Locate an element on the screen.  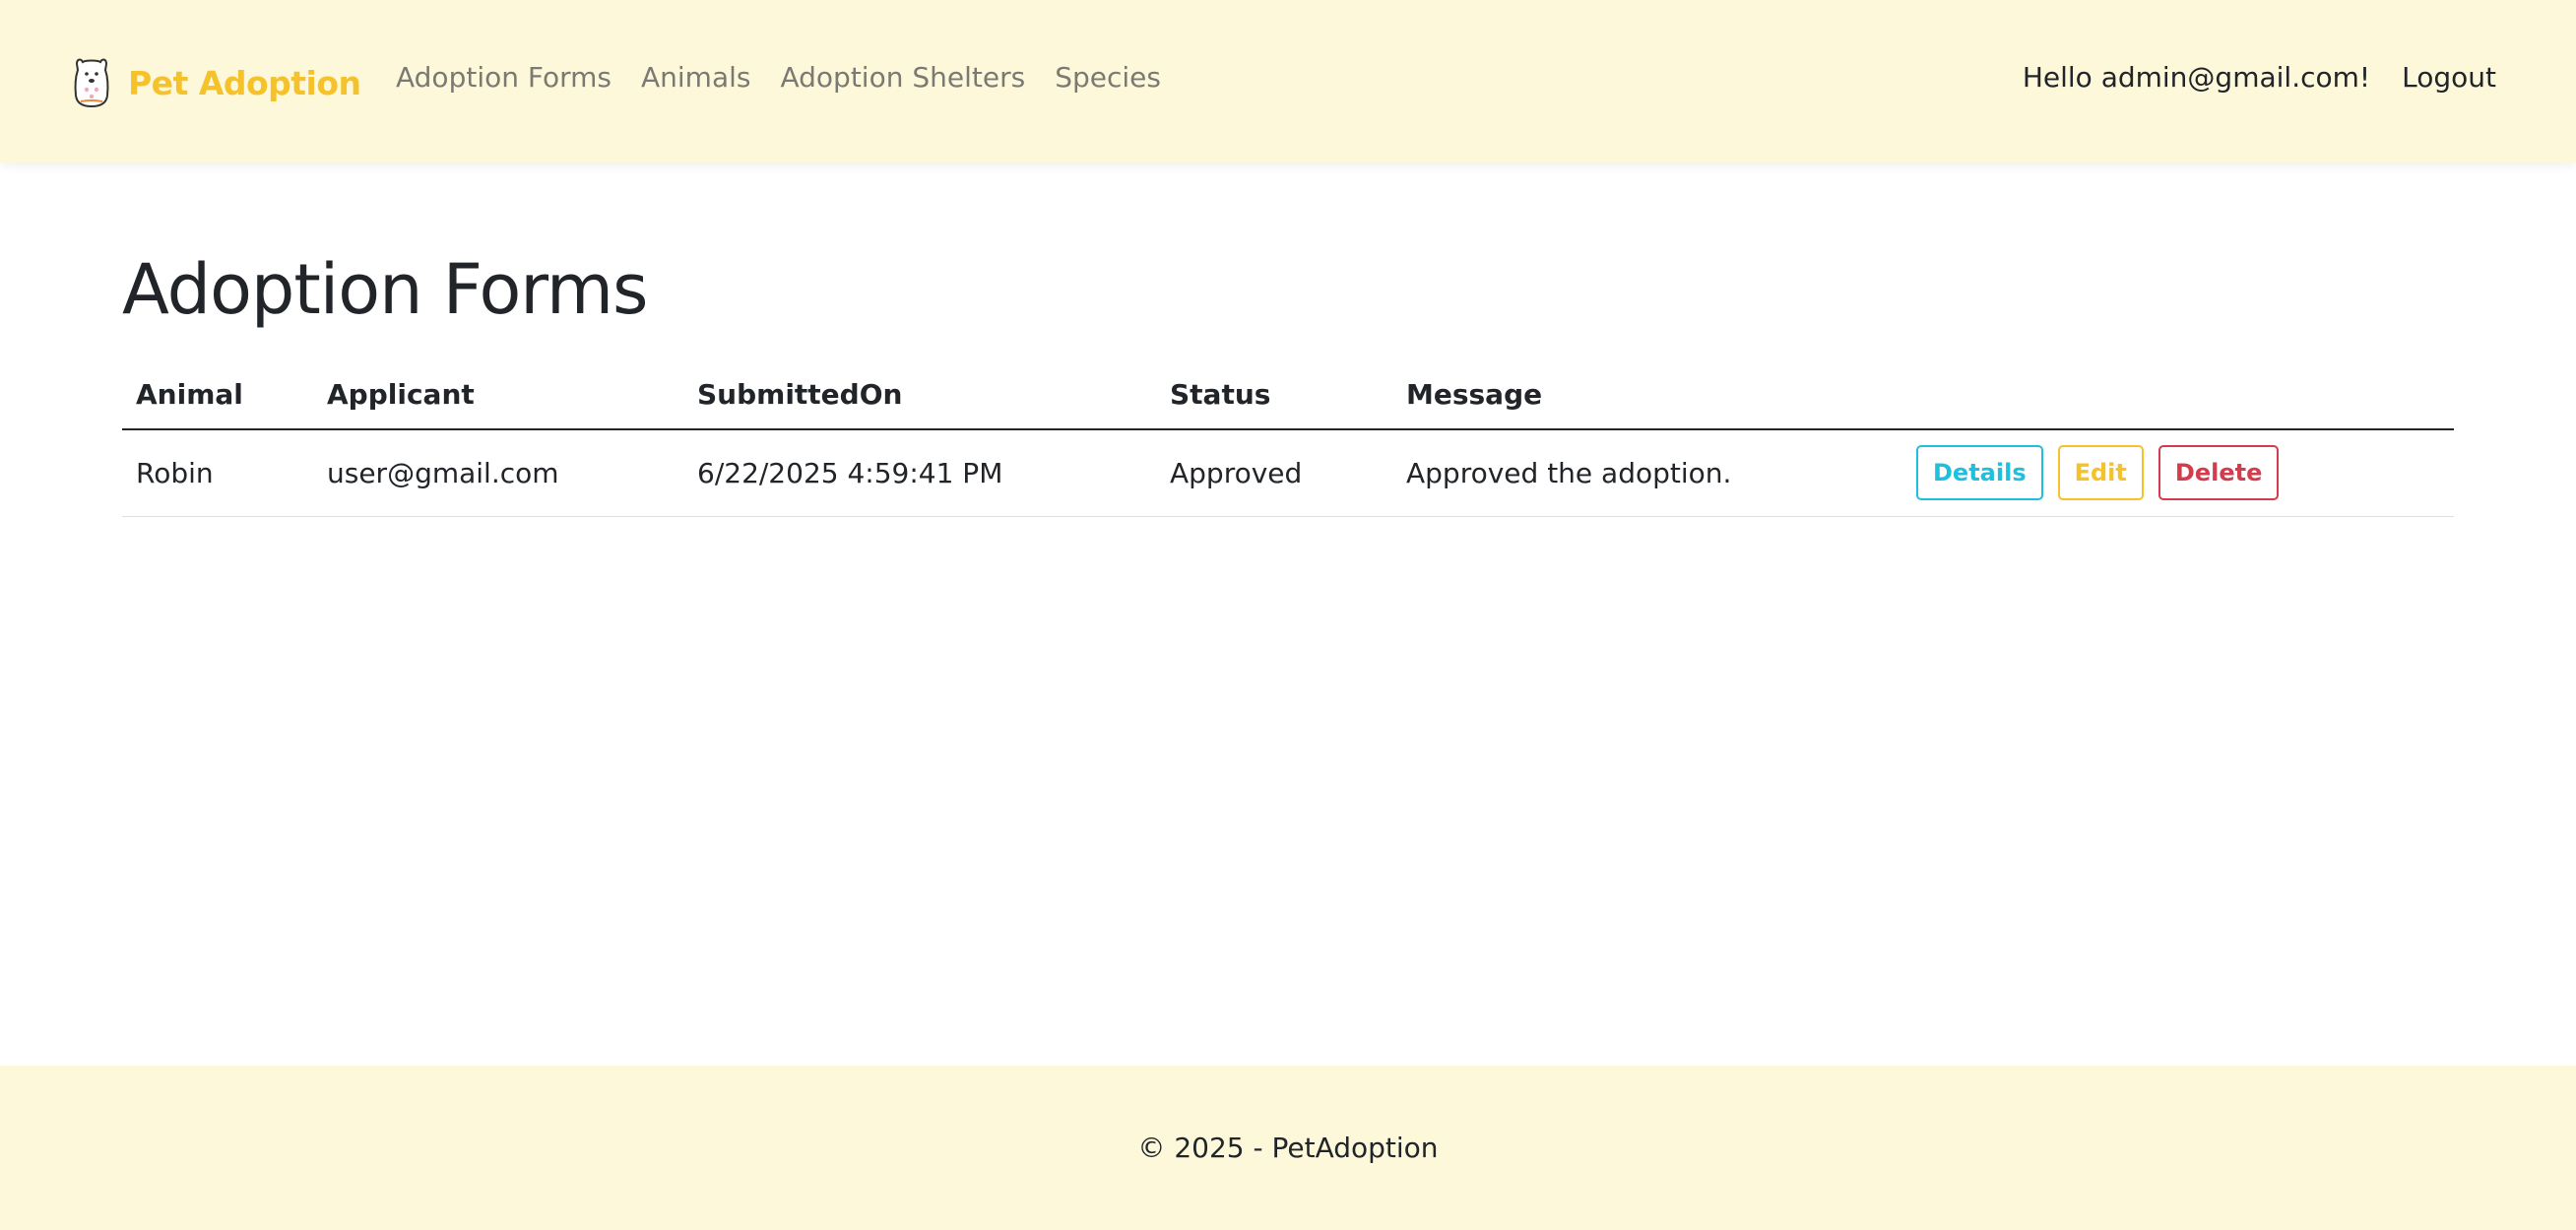
user-area: Hello admin@gmail.com! Logout is located at coordinates (2259, 77).